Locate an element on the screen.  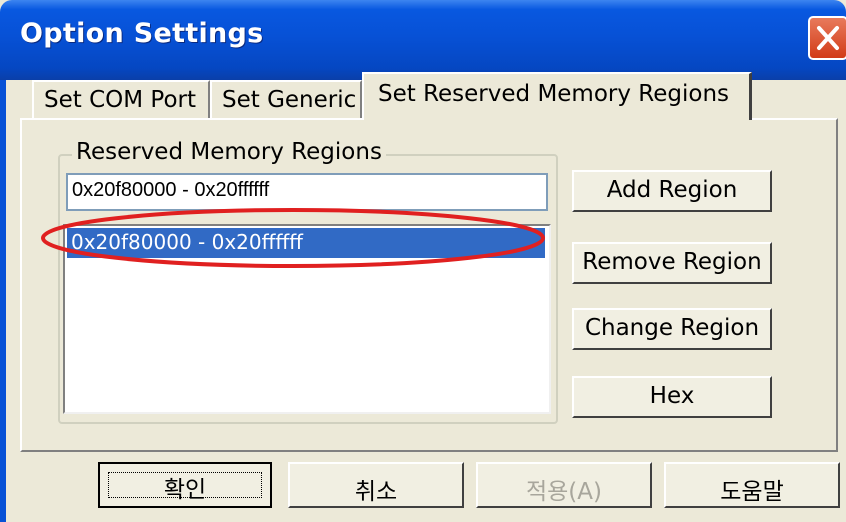
help-button: 도움말 is located at coordinates (752, 485).